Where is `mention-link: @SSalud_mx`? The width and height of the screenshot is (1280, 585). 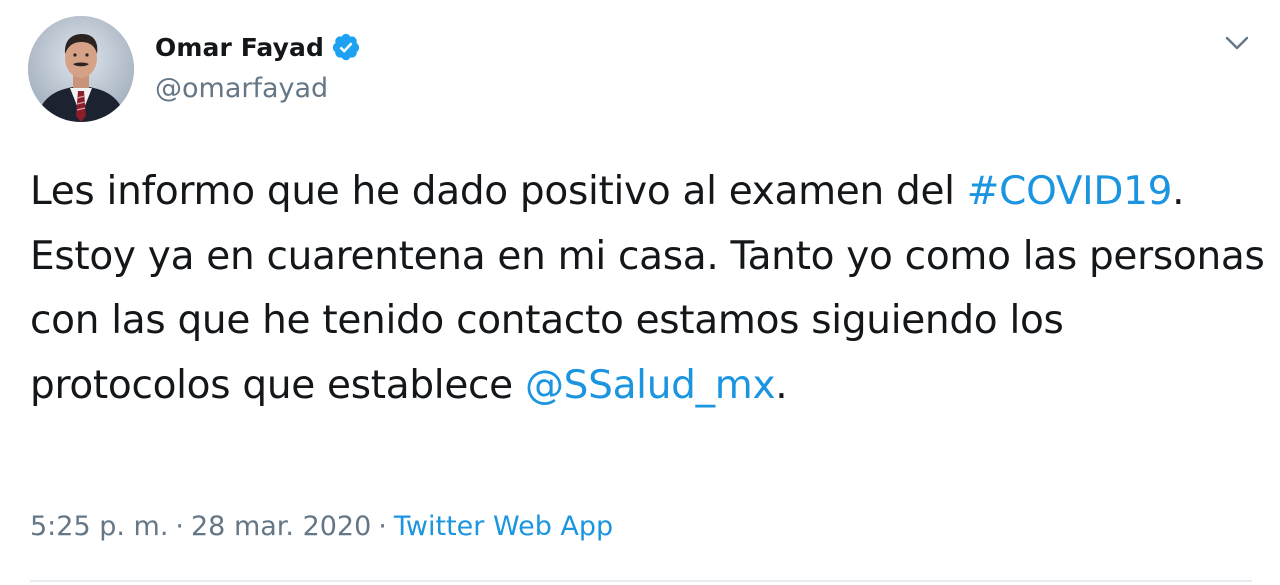 mention-link: @SSalud_mx is located at coordinates (650, 385).